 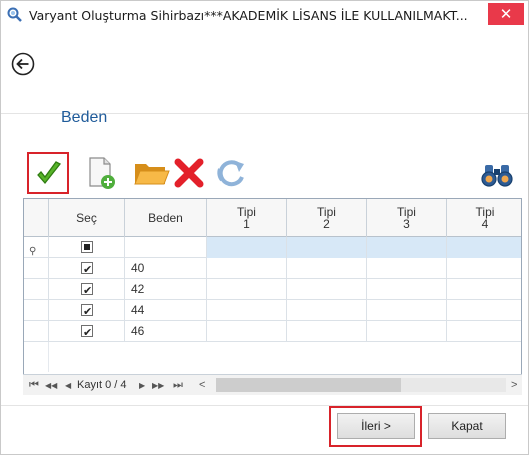 I want to click on record-navigator: ⏮ ◀◀ ◀ Kayıt 0 / 4 ▶ ▶▶ ⏭ < >, so click(x=272, y=384).